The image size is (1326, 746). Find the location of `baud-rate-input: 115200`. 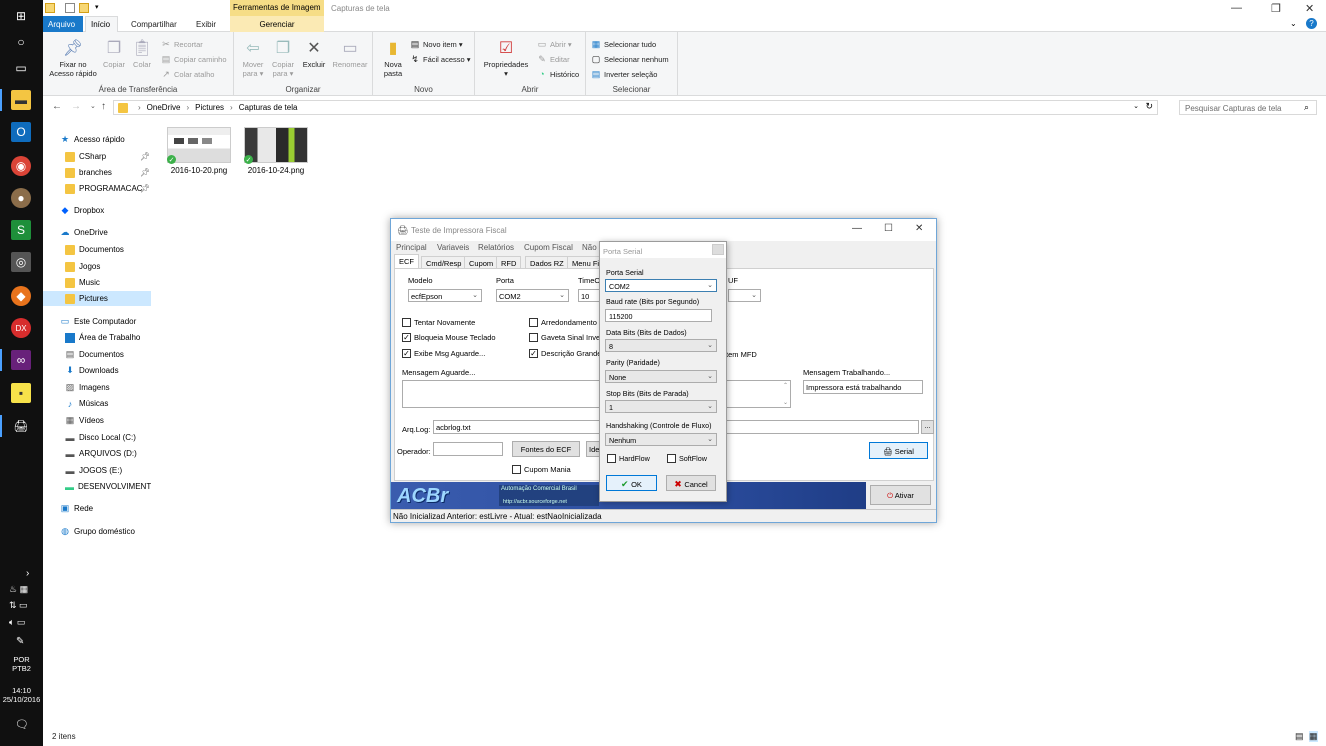

baud-rate-input: 115200 is located at coordinates (658, 315).